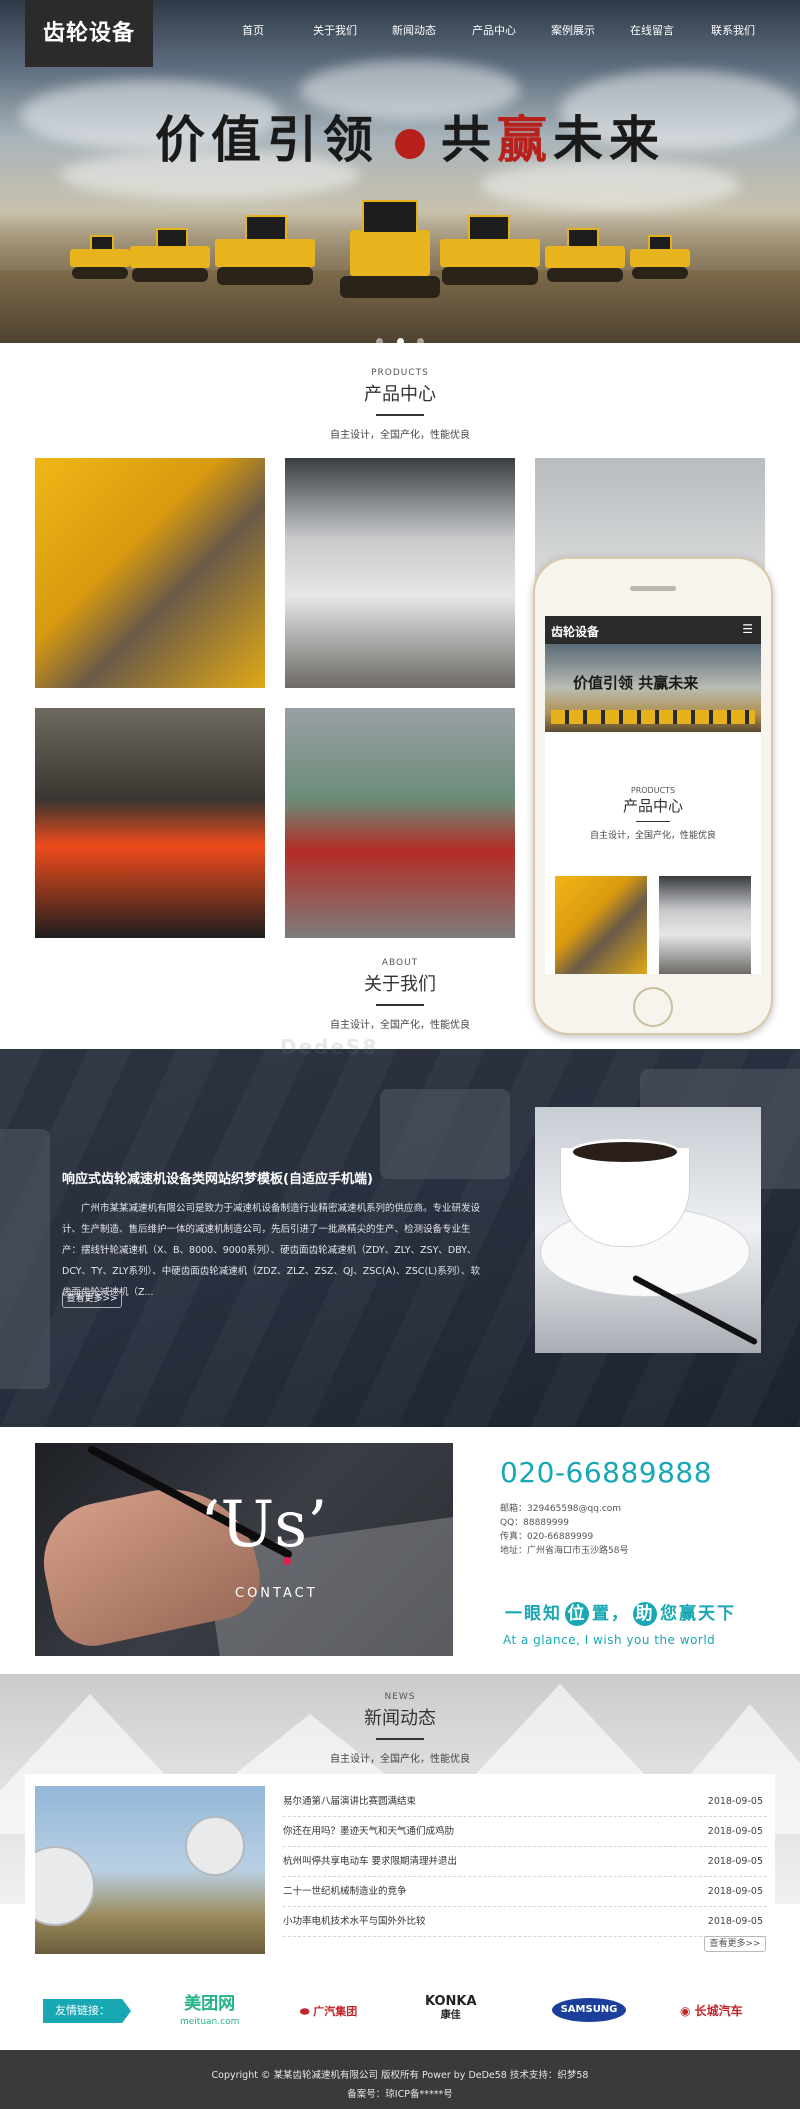 The width and height of the screenshot is (800, 2109). Describe the element at coordinates (747, 629) in the screenshot. I see `hamburger-icon: ☰` at that location.